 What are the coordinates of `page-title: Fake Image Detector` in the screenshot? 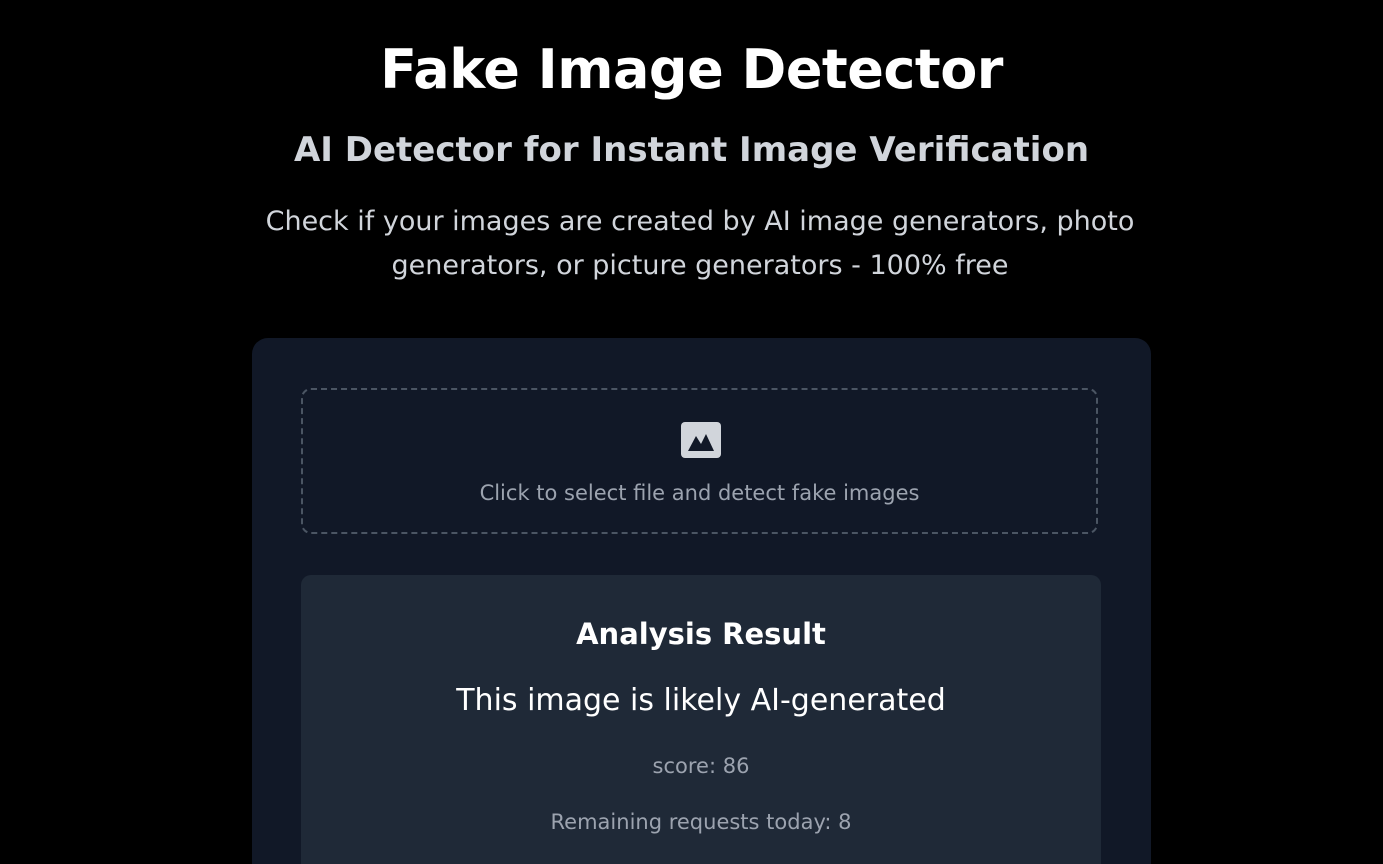 It's located at (691, 69).